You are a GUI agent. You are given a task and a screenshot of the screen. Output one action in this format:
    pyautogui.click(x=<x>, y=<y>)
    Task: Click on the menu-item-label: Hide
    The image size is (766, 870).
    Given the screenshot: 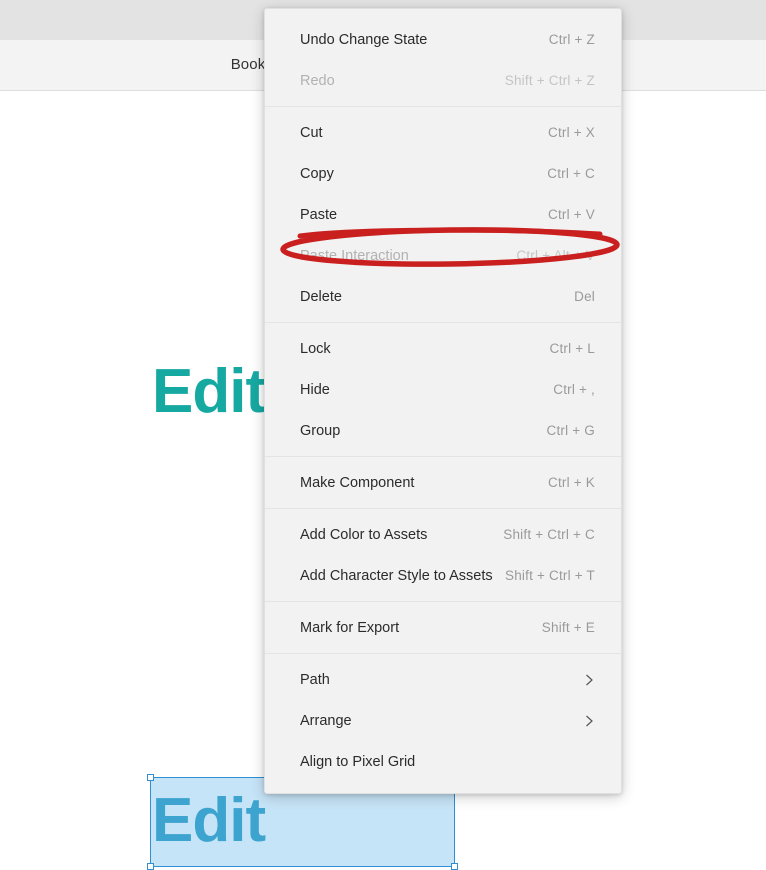 What is the action you would take?
    pyautogui.click(x=315, y=389)
    